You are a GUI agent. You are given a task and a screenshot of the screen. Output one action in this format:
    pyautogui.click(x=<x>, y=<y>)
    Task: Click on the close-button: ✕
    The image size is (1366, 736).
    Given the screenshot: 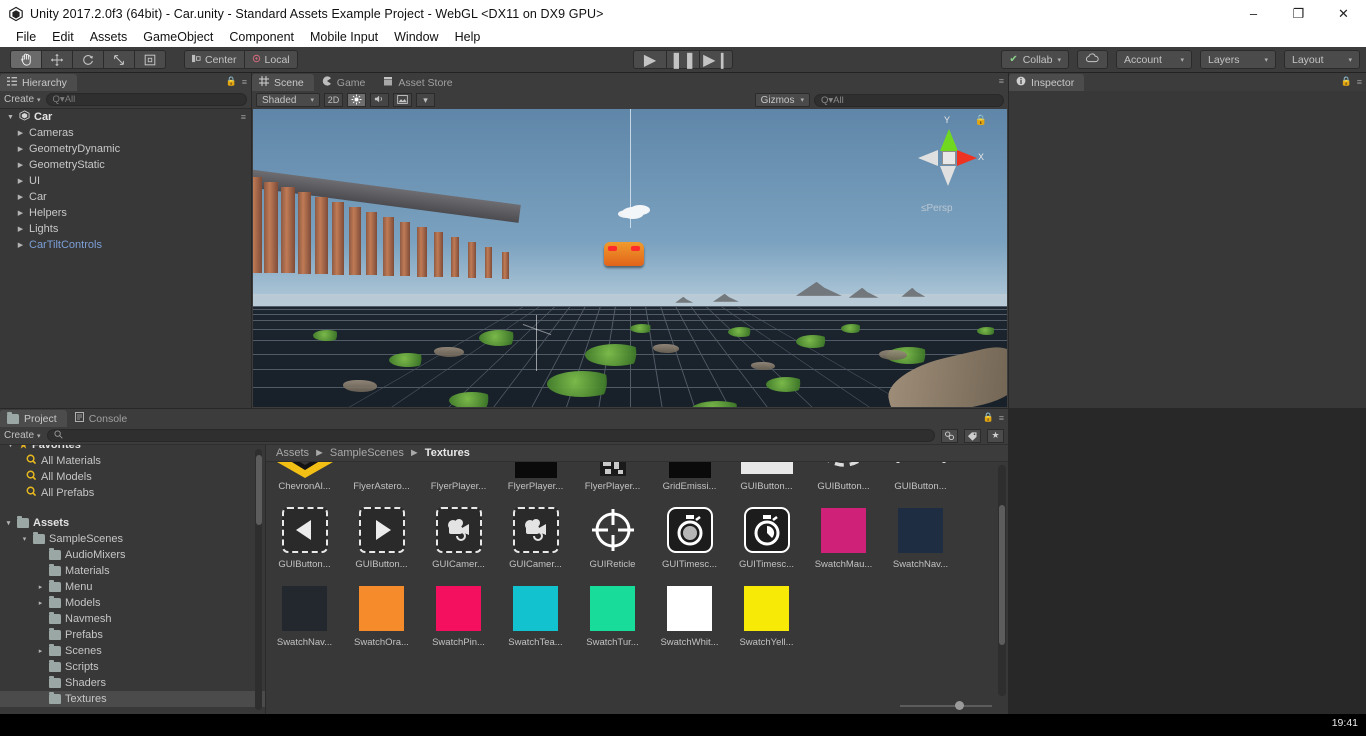 What is the action you would take?
    pyautogui.click(x=1343, y=13)
    